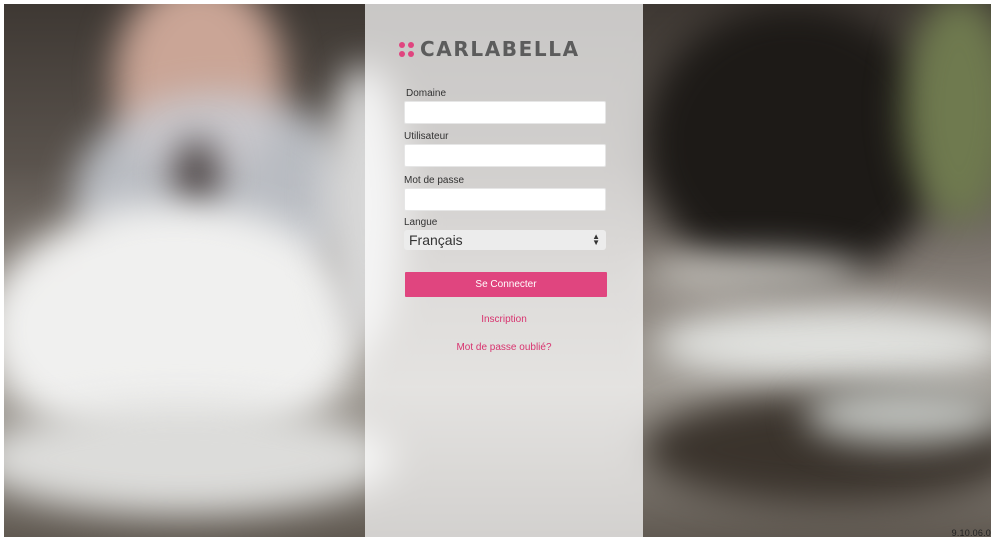 The width and height of the screenshot is (995, 537). Describe the element at coordinates (504, 347) in the screenshot. I see `forgot-password-link: Mot de passe oublié?` at that location.